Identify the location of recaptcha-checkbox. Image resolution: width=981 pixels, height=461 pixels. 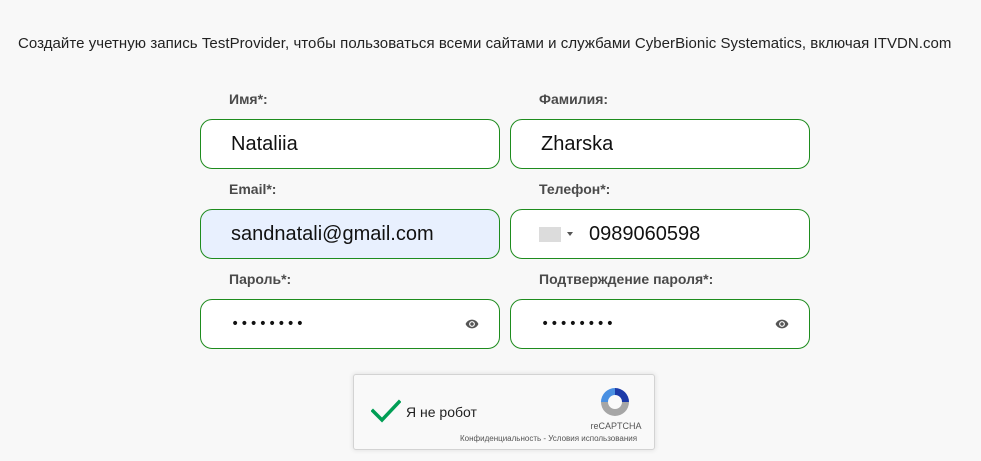
(386, 411).